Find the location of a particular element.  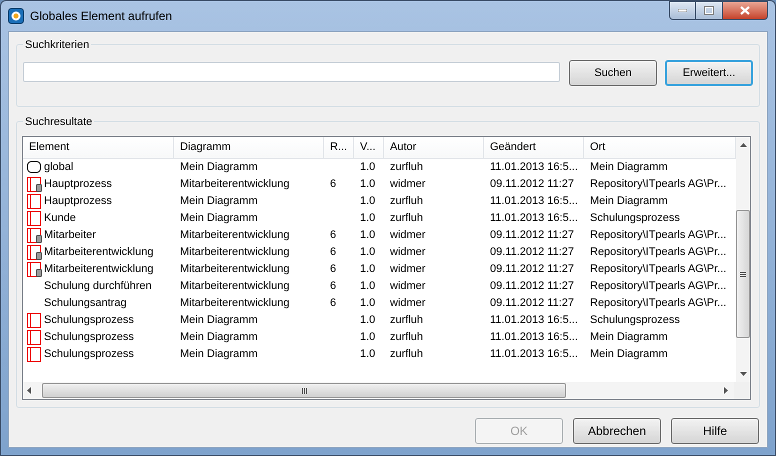

table-cell-text: Mitarbeiter is located at coordinates (70, 236).